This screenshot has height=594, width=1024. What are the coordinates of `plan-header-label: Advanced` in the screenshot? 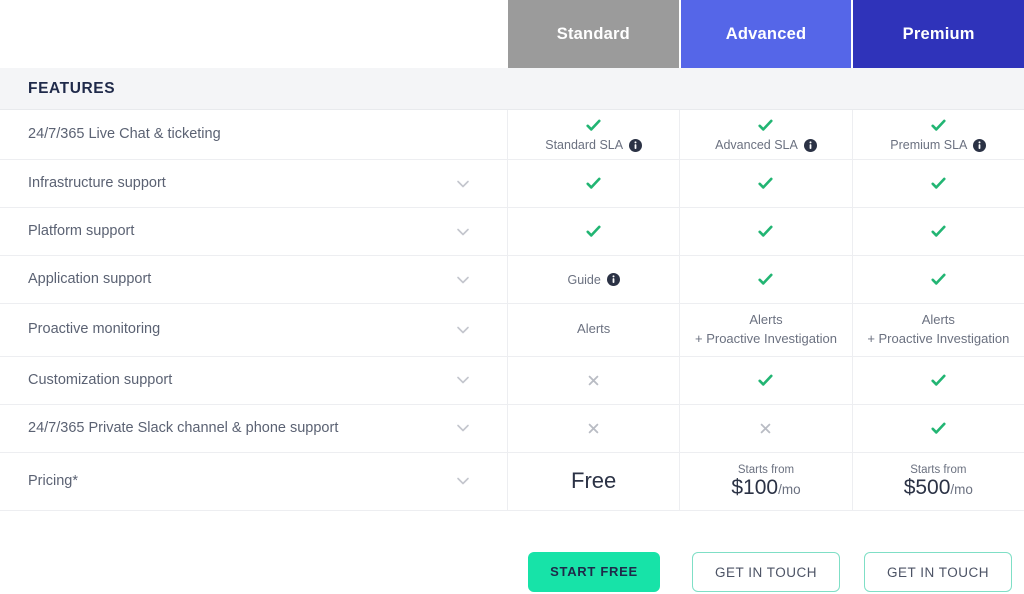 It's located at (766, 33).